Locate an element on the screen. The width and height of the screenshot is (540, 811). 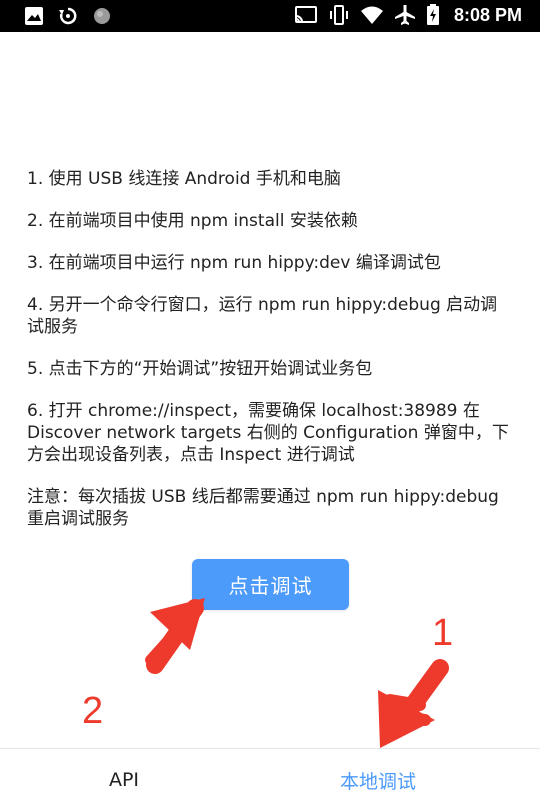
tab-local-debug: 本地调试 is located at coordinates (378, 780).